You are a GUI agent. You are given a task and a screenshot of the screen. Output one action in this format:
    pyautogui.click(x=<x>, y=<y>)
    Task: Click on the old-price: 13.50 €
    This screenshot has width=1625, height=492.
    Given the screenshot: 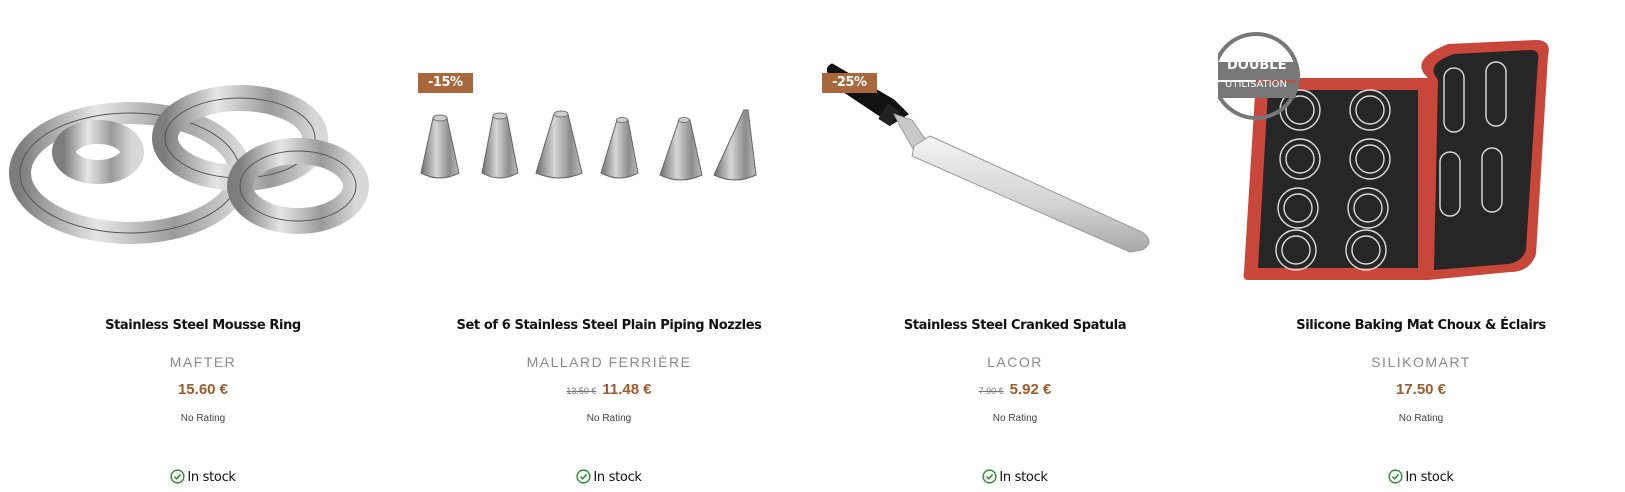 What is the action you would take?
    pyautogui.click(x=581, y=391)
    